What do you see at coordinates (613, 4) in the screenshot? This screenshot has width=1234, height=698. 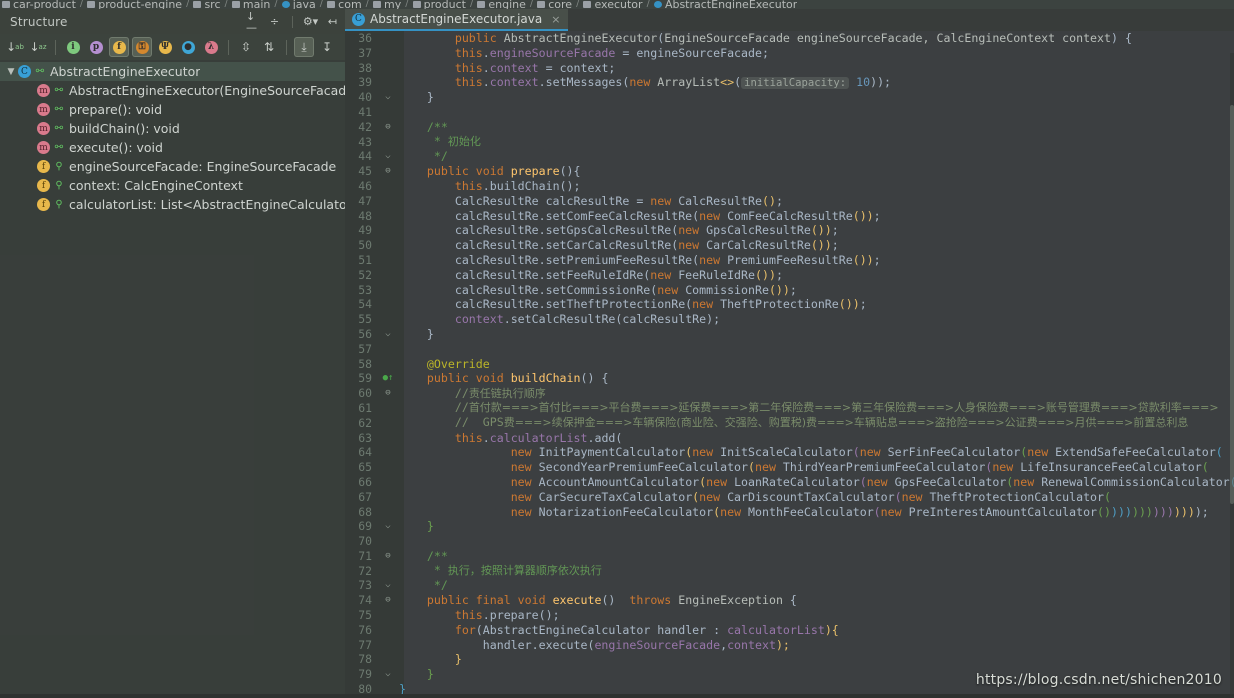 I see `breadcrumb-item-executor: executor` at bounding box center [613, 4].